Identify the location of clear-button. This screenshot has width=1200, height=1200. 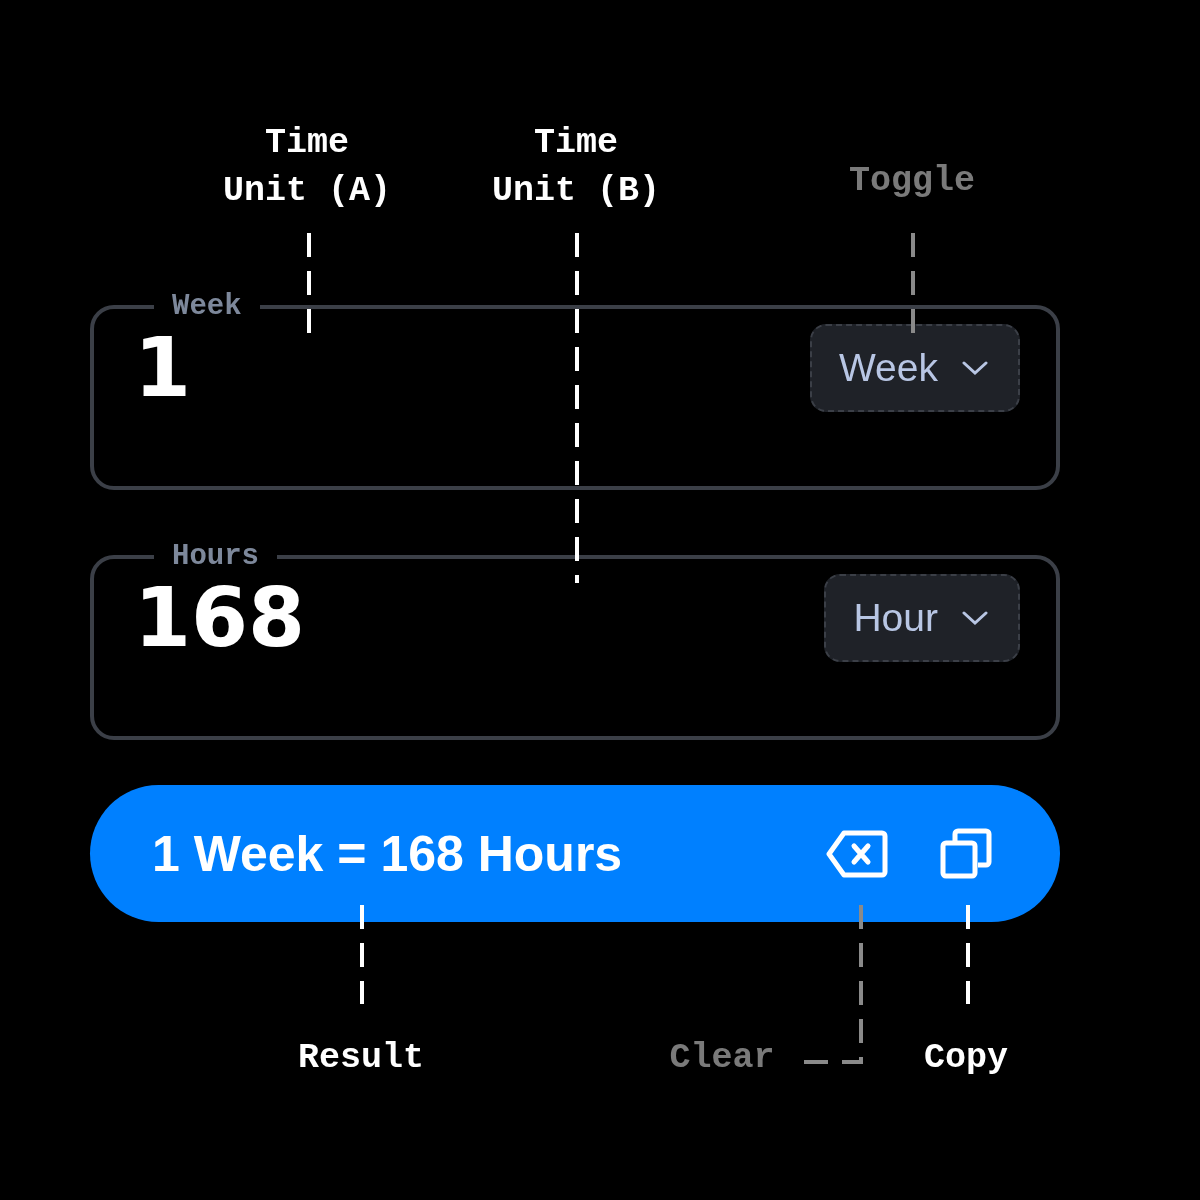
(857, 853).